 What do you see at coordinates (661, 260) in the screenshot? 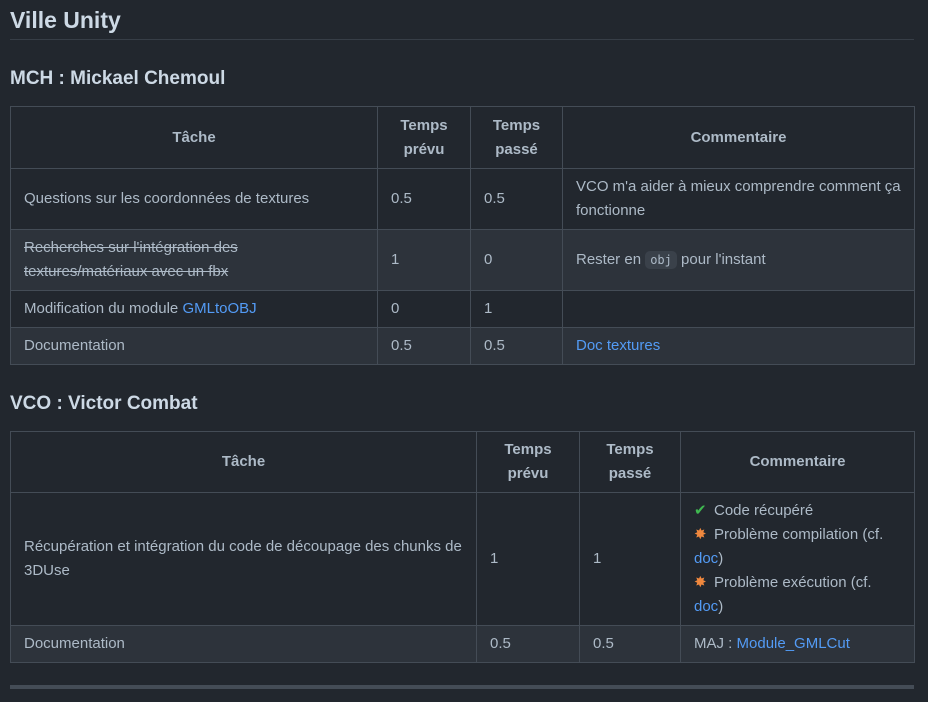
I see `inline-code: obj` at bounding box center [661, 260].